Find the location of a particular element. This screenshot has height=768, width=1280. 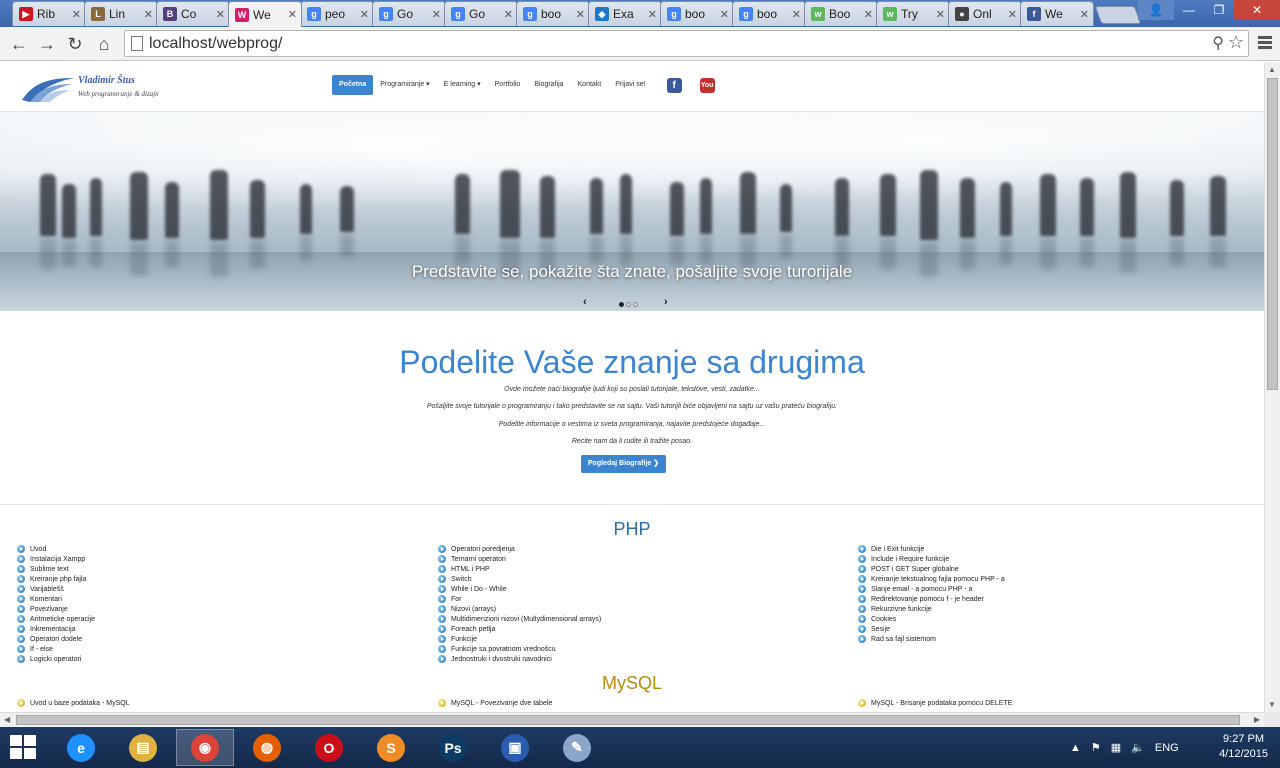

list-item: Instalacija Xampp is located at coordinates (217, 559).